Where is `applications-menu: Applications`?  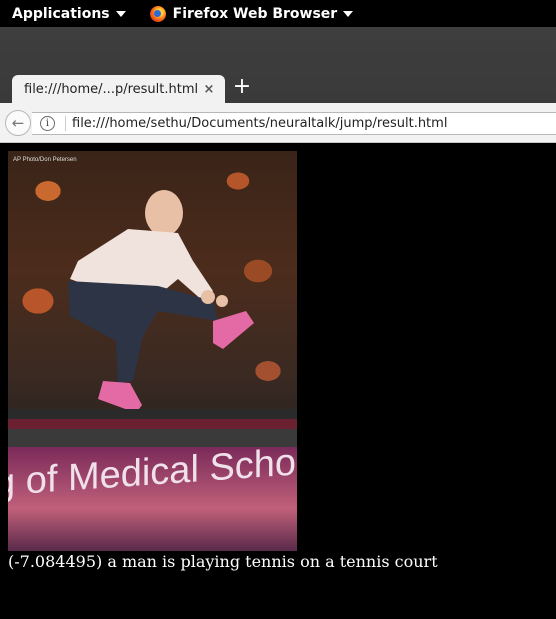
applications-menu: Applications is located at coordinates (69, 13).